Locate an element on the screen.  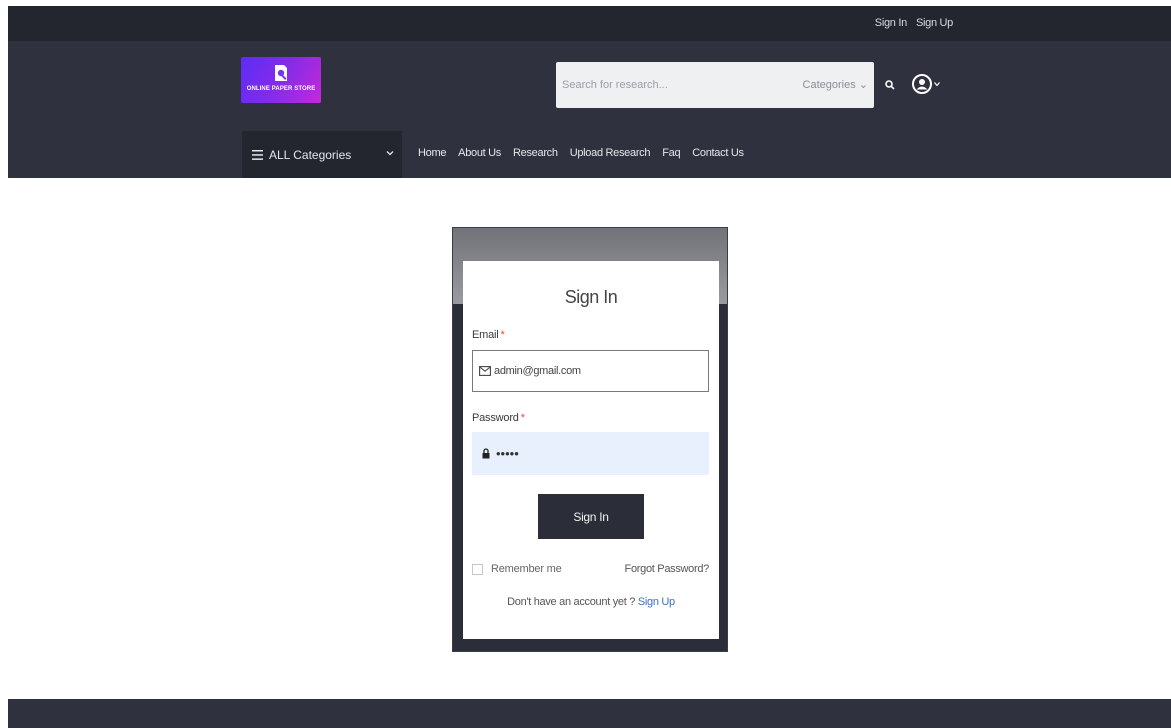
email-label: Email * is located at coordinates (488, 335).